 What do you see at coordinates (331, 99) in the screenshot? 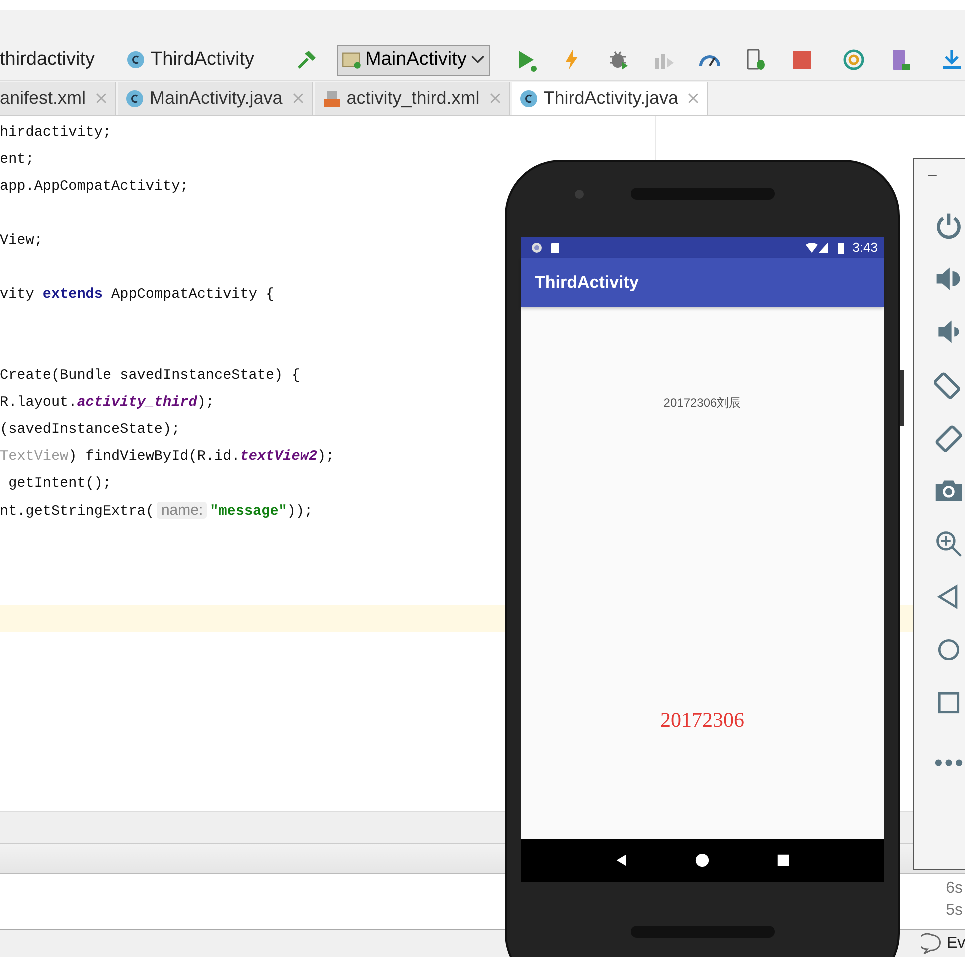
I see `layout-file-icon` at bounding box center [331, 99].